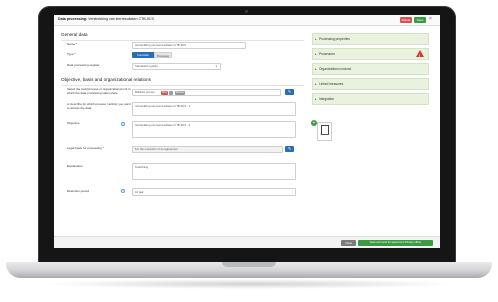 This screenshot has height=302, width=498. Describe the element at coordinates (75, 166) in the screenshot. I see `explanation-label: Explanation` at that location.